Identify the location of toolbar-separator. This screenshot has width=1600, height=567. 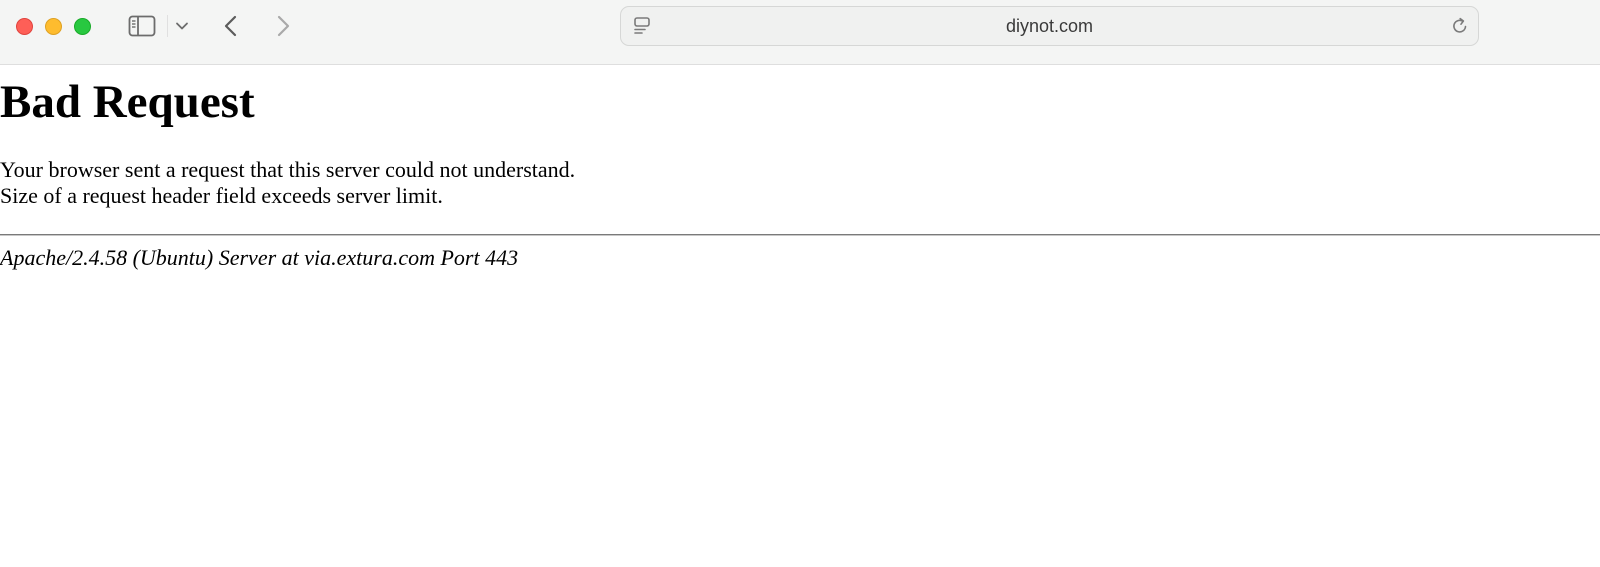
(167, 26).